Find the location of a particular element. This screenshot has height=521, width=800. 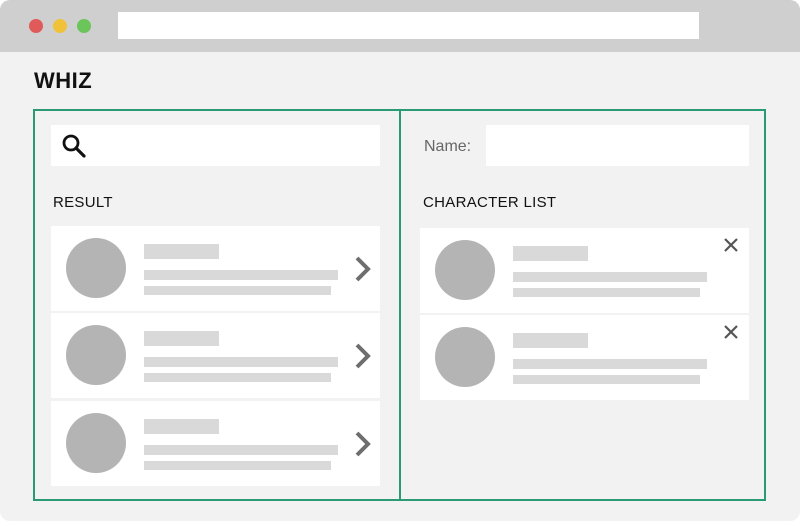

search-input is located at coordinates (215, 145).